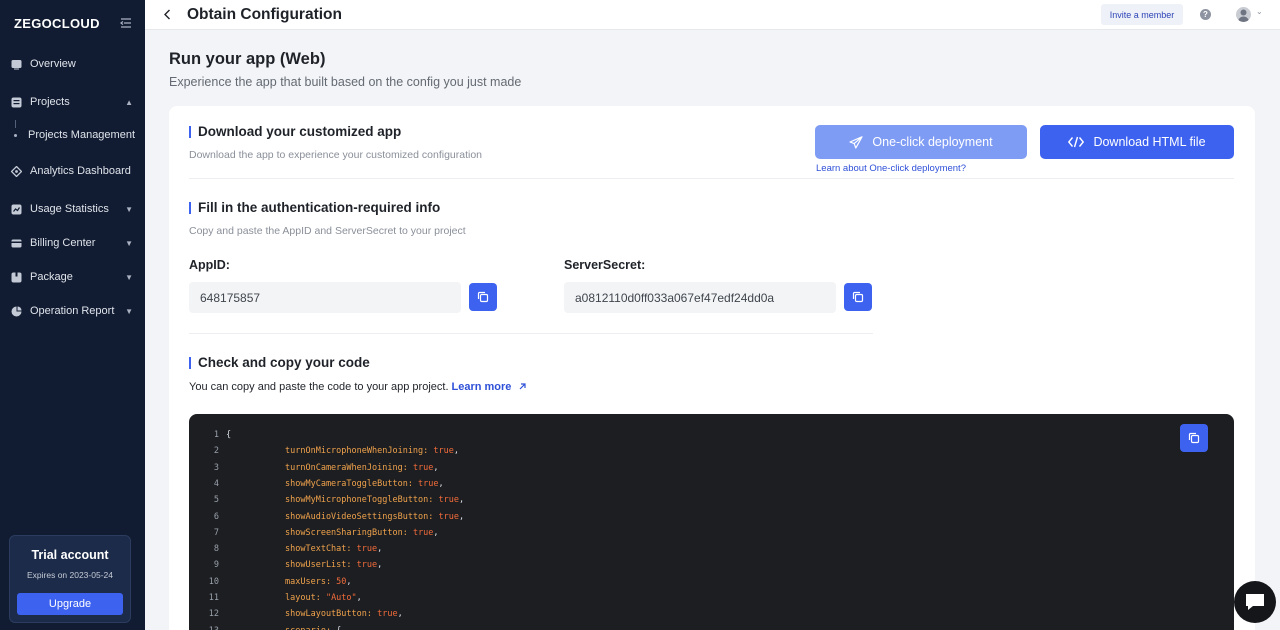 This screenshot has width=1280, height=630. What do you see at coordinates (216, 435) in the screenshot?
I see `line-number: 1` at bounding box center [216, 435].